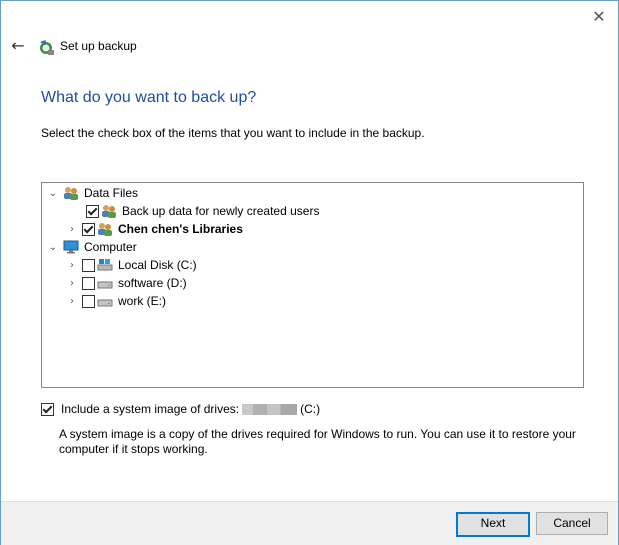 The height and width of the screenshot is (545, 619). What do you see at coordinates (88, 301) in the screenshot?
I see `checkbox-work` at bounding box center [88, 301].